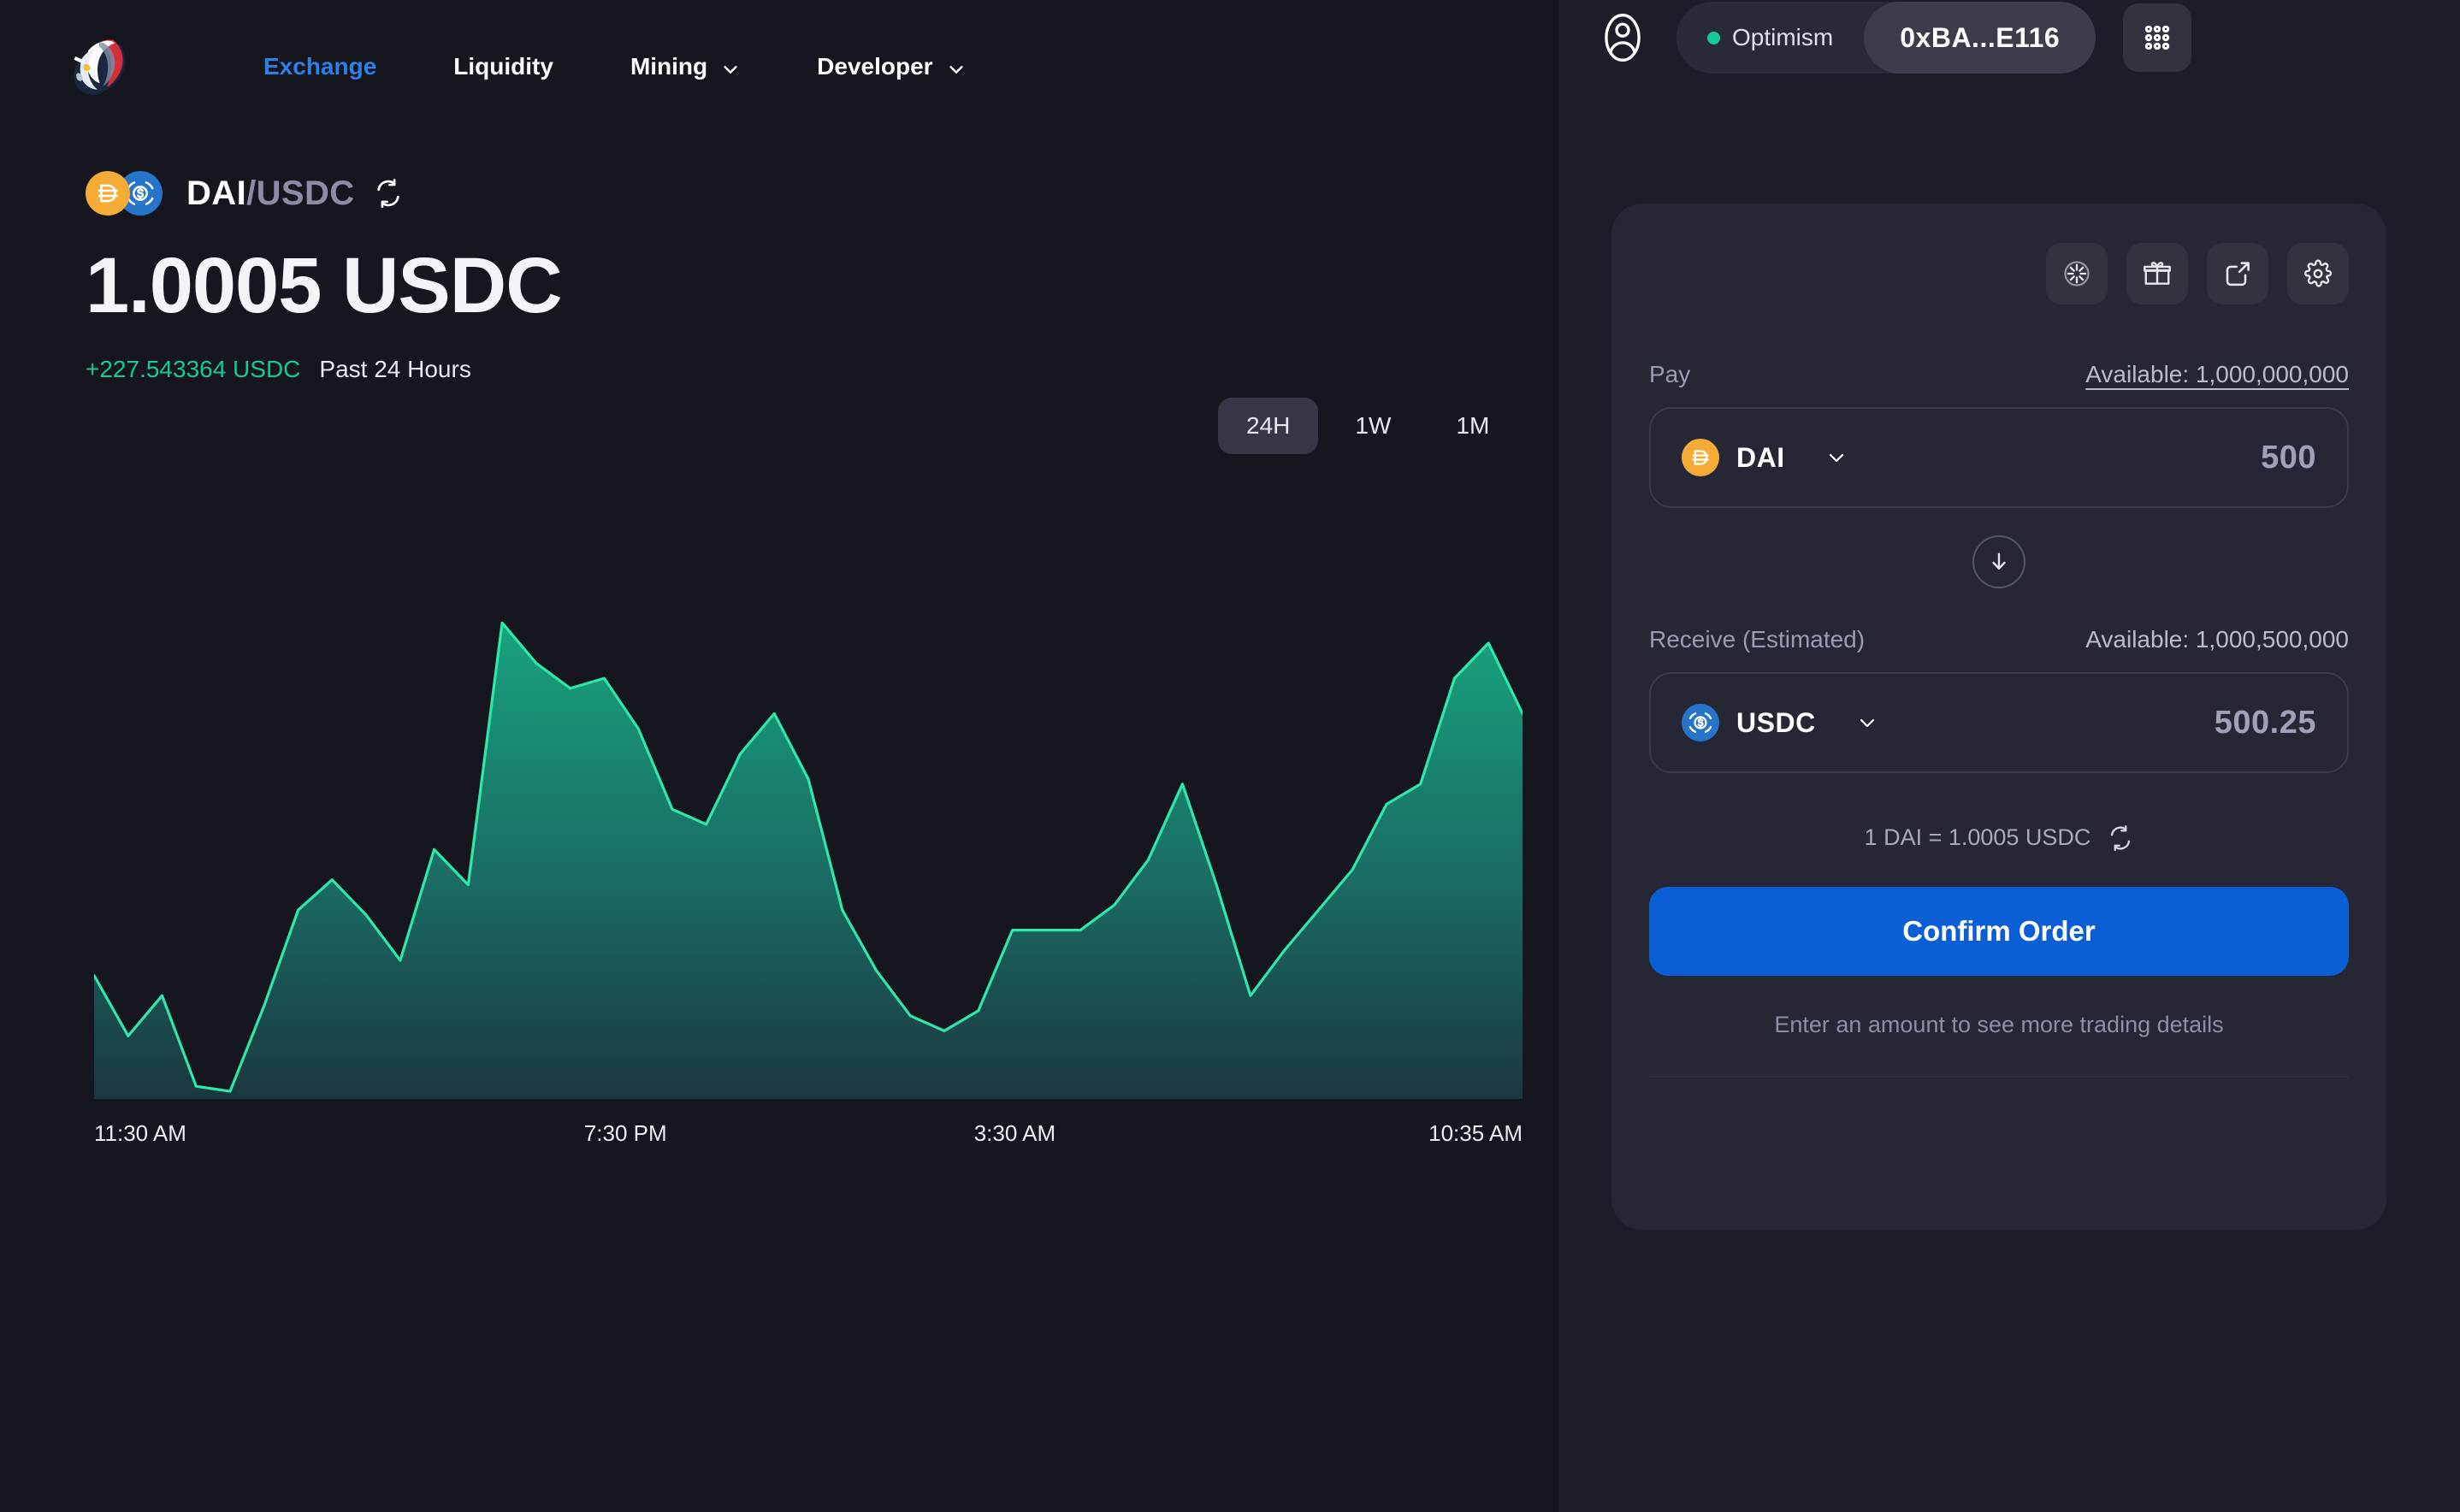 The image size is (2460, 1512). I want to click on nav-item-label: Liquidity, so click(503, 66).